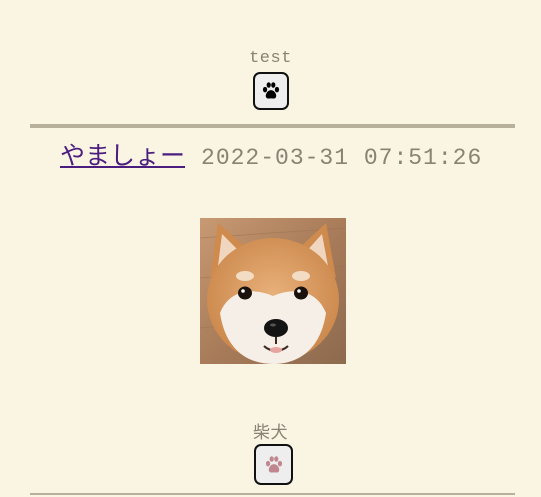 The height and width of the screenshot is (497, 541). What do you see at coordinates (270, 433) in the screenshot?
I see `post-caption: 柴犬` at bounding box center [270, 433].